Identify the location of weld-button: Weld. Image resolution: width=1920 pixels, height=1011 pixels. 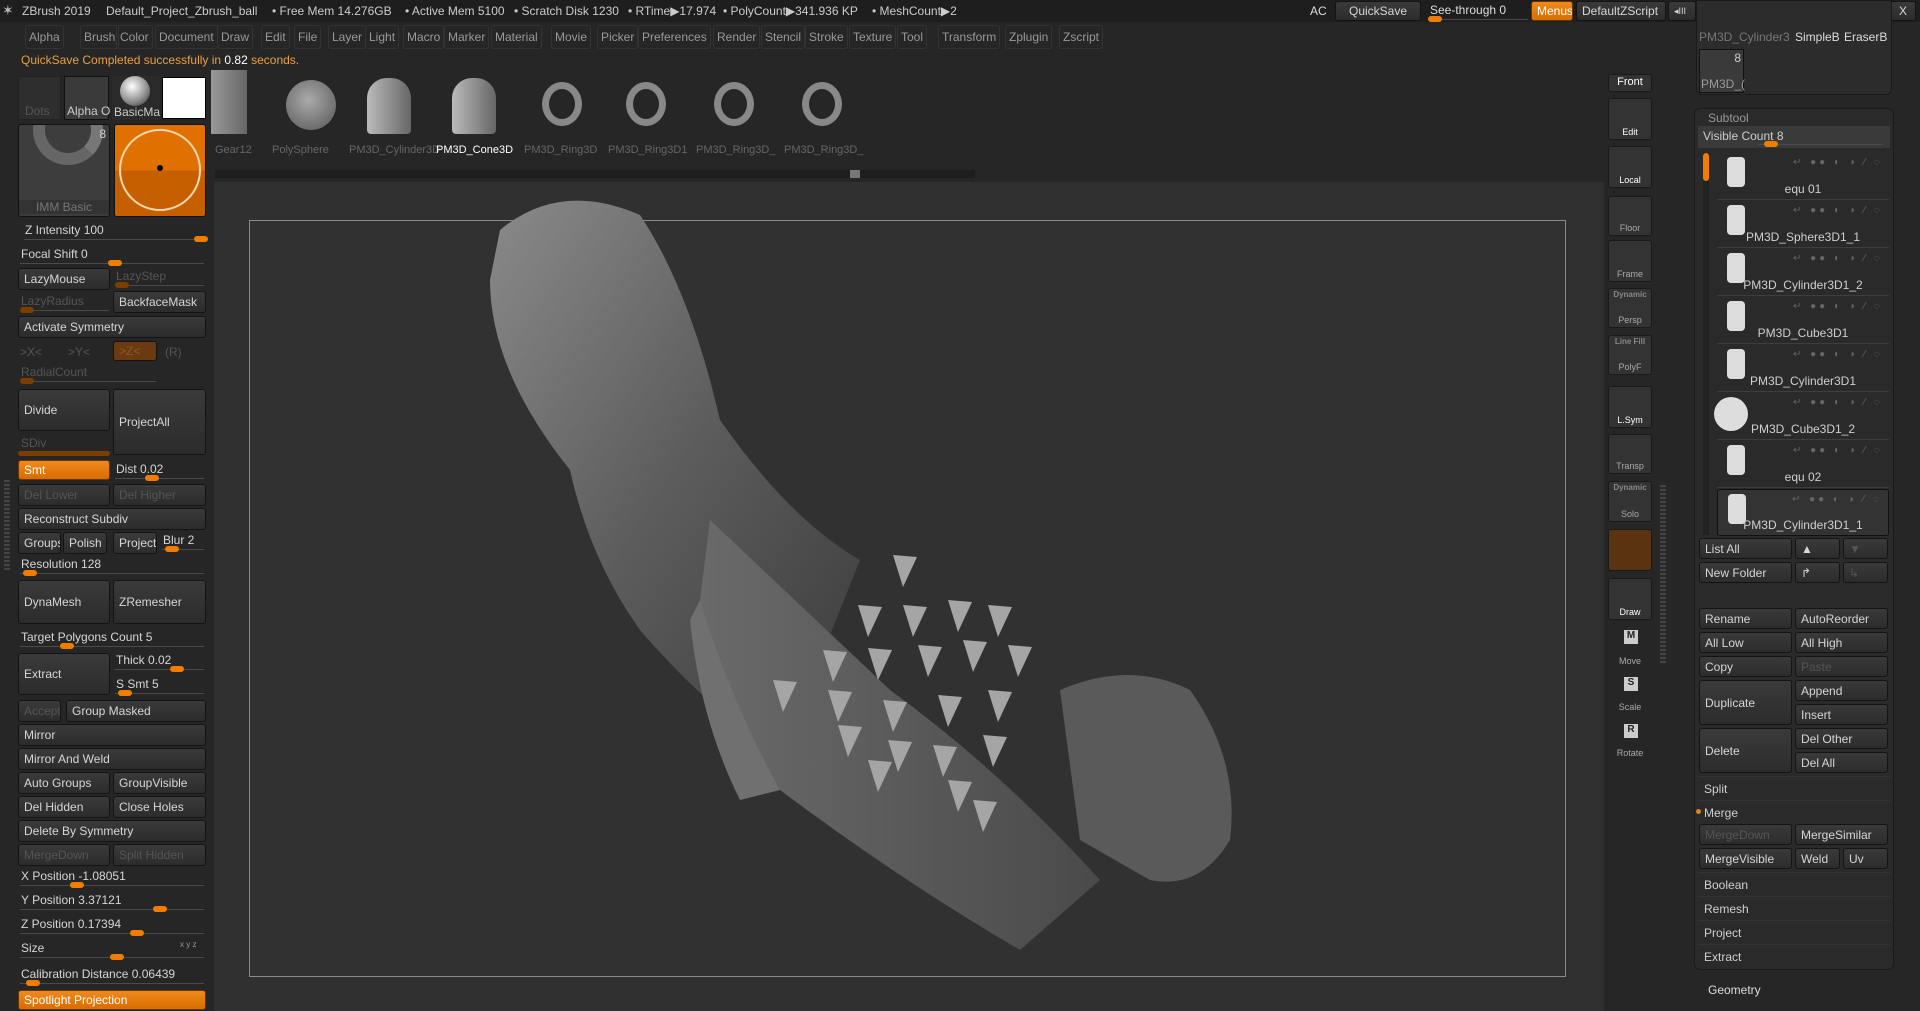
(1817, 858).